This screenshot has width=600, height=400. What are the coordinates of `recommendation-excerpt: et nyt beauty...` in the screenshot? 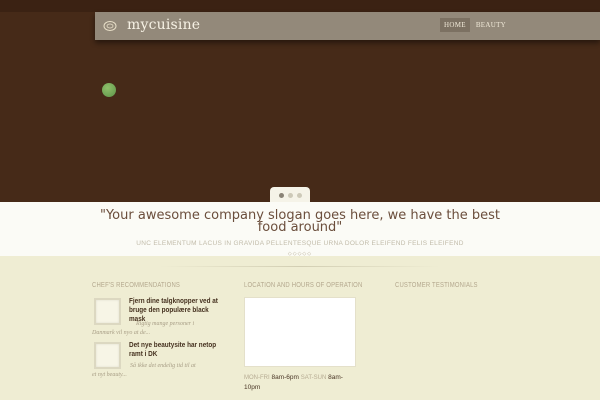 It's located at (109, 375).